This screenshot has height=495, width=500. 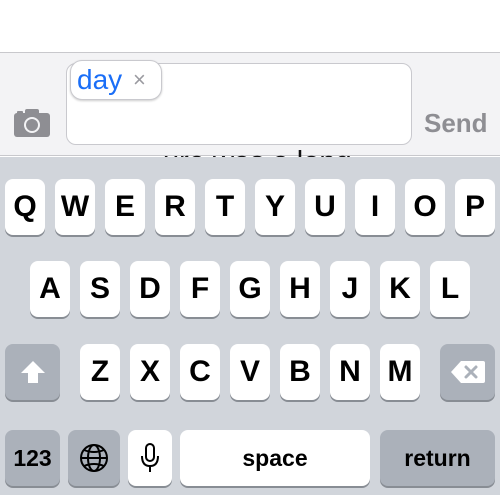 What do you see at coordinates (200, 289) in the screenshot?
I see `key-f: F` at bounding box center [200, 289].